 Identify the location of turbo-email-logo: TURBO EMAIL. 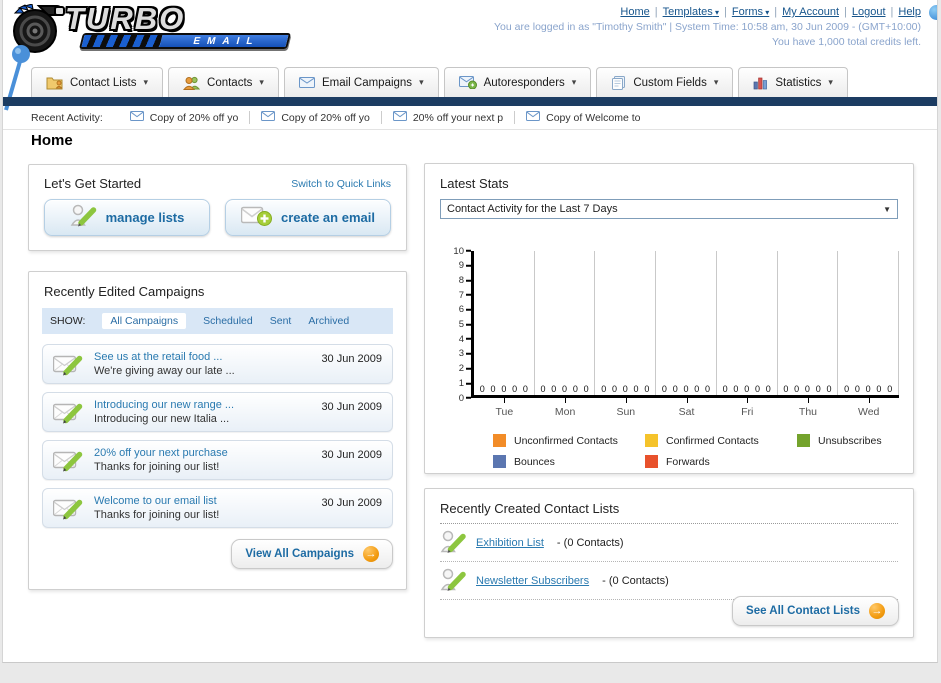
(151, 31).